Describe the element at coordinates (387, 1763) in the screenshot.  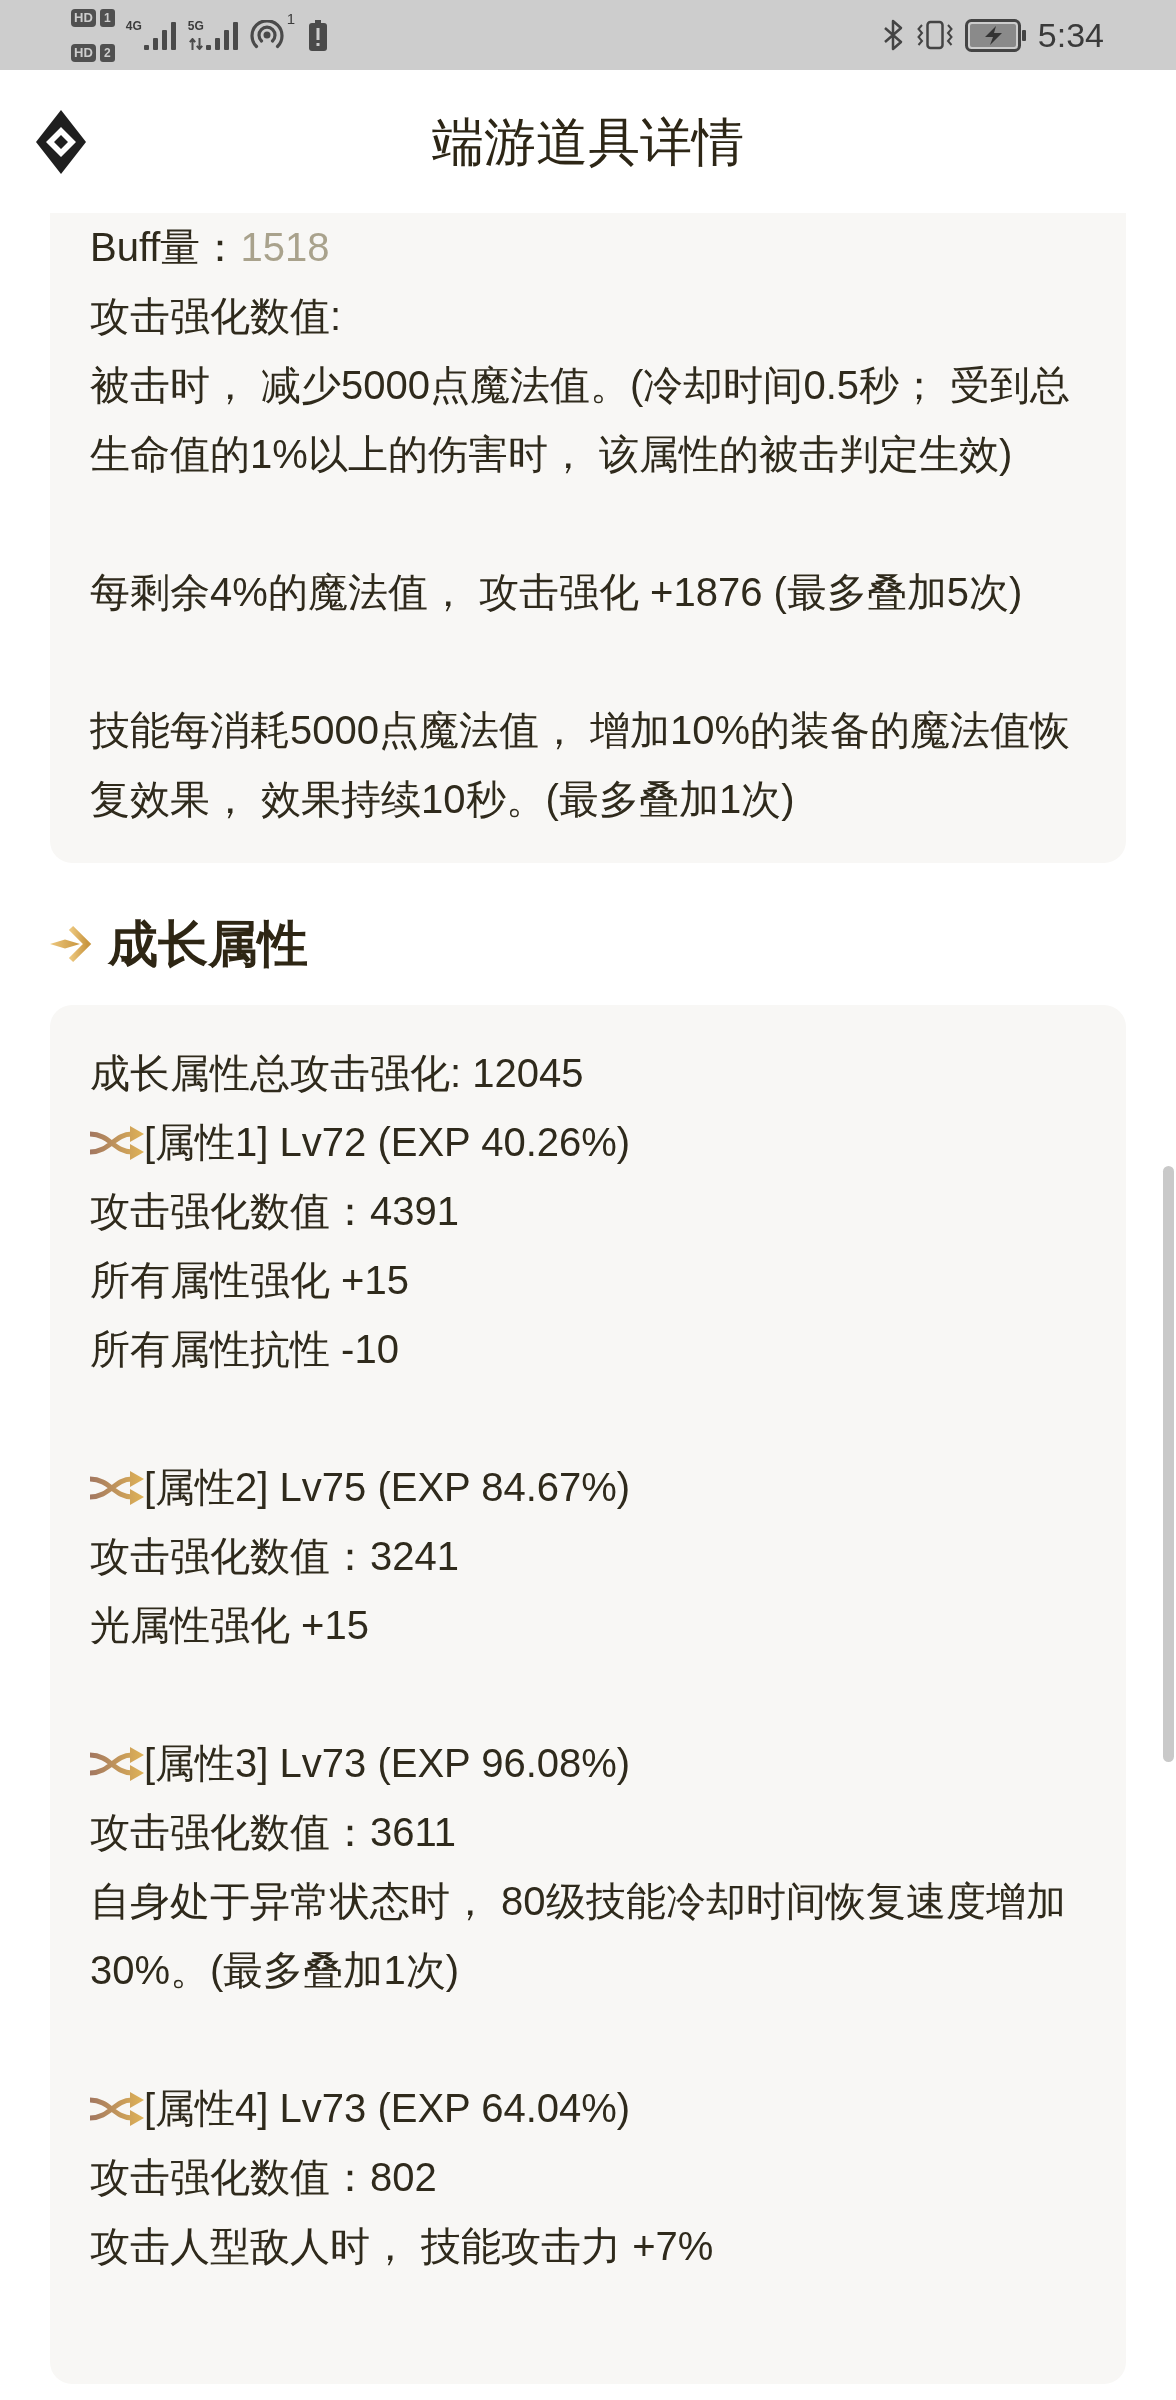
I see `attribute-header: [属性3] Lv73 (EXP 96.08%)` at that location.